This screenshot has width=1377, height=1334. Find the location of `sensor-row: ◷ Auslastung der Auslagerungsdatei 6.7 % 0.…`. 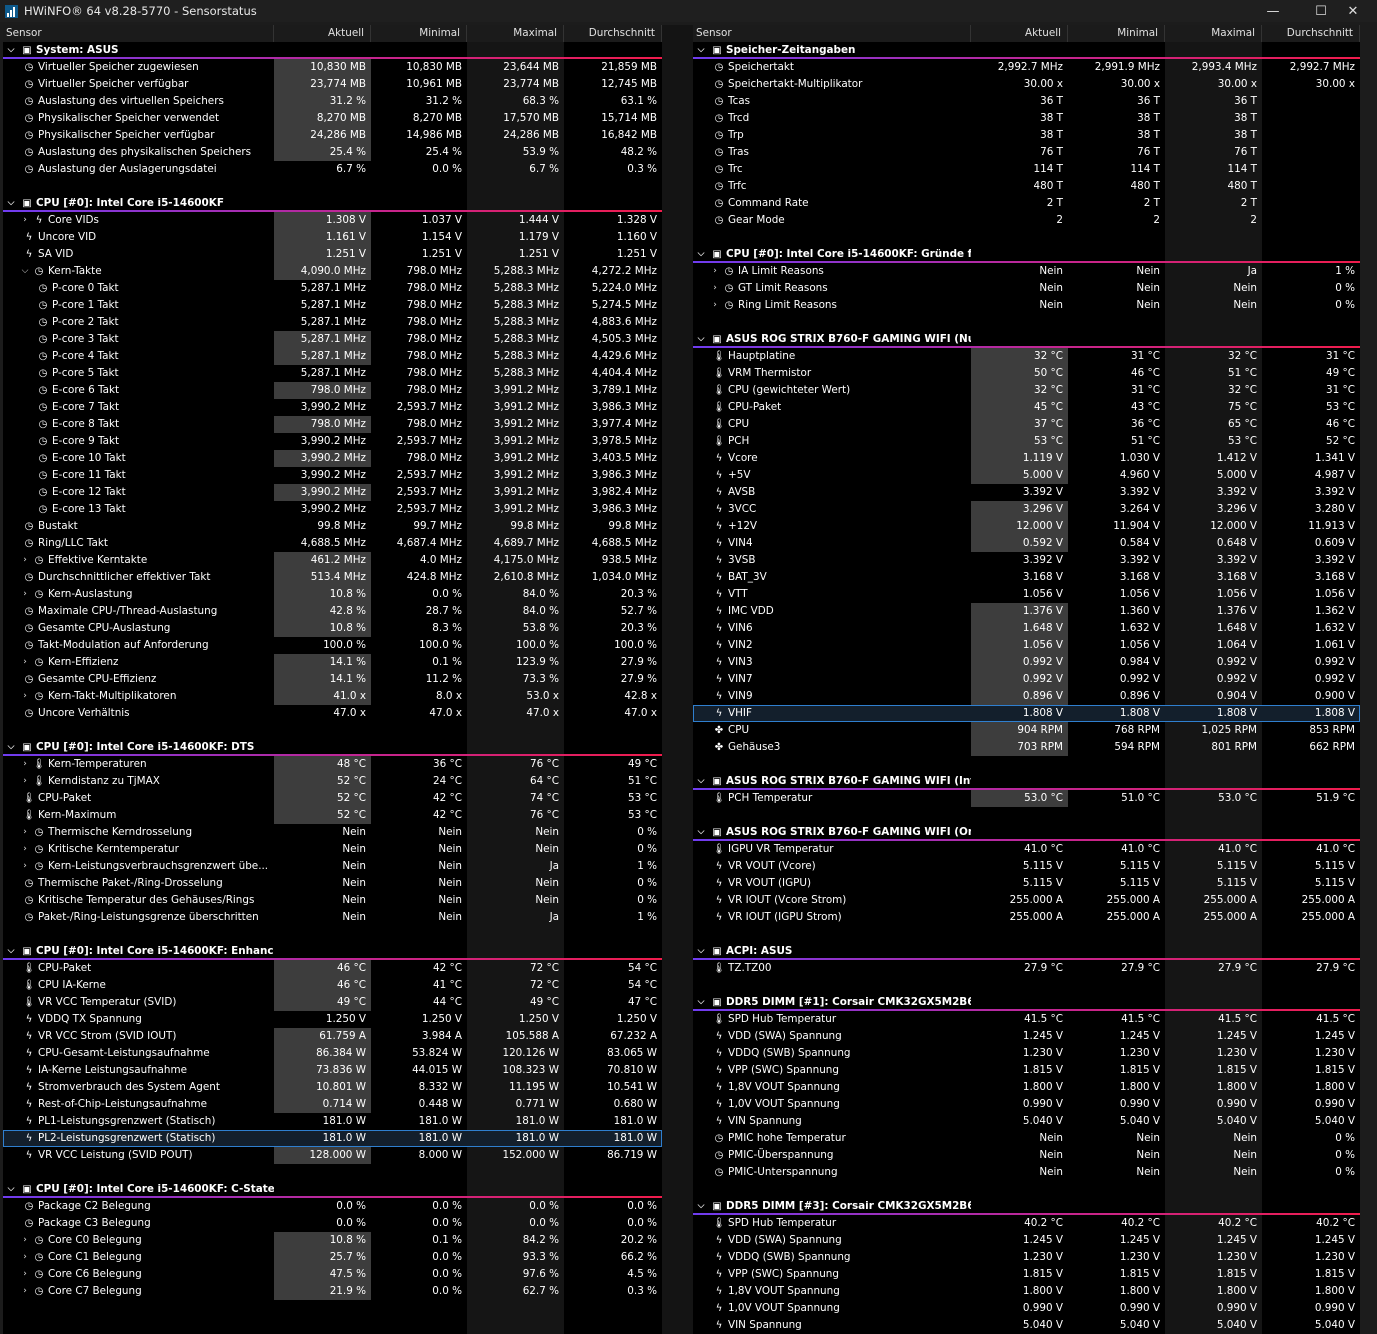

sensor-row: ◷ Auslastung der Auslagerungsdatei 6.7 % 0.… is located at coordinates (332, 169).